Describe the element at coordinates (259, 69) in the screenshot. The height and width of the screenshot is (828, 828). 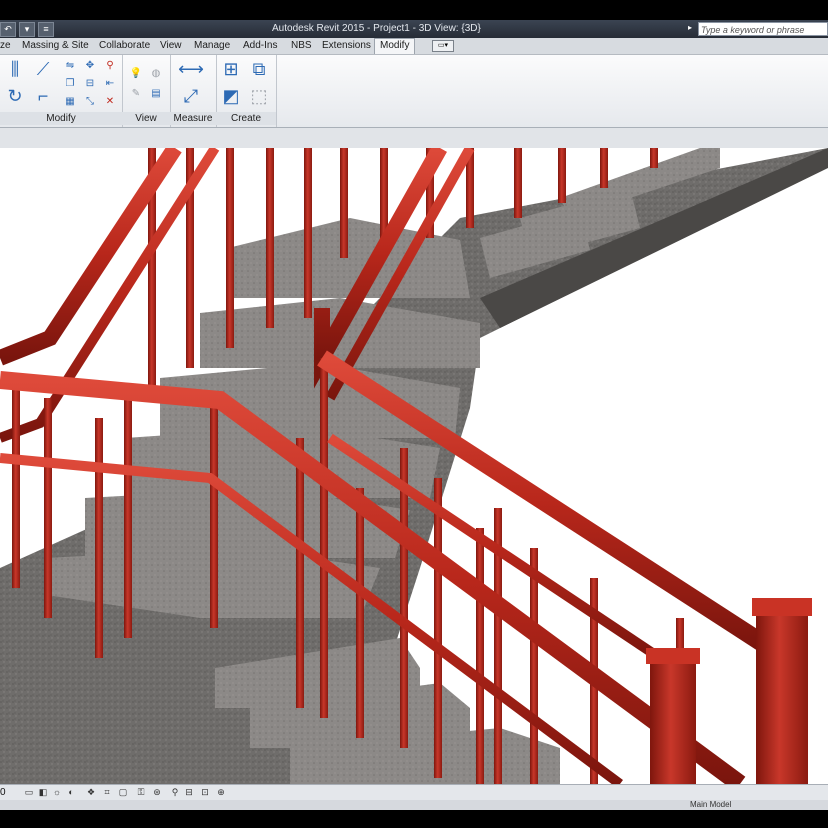
I see `create-group-icon: ⧉` at that location.